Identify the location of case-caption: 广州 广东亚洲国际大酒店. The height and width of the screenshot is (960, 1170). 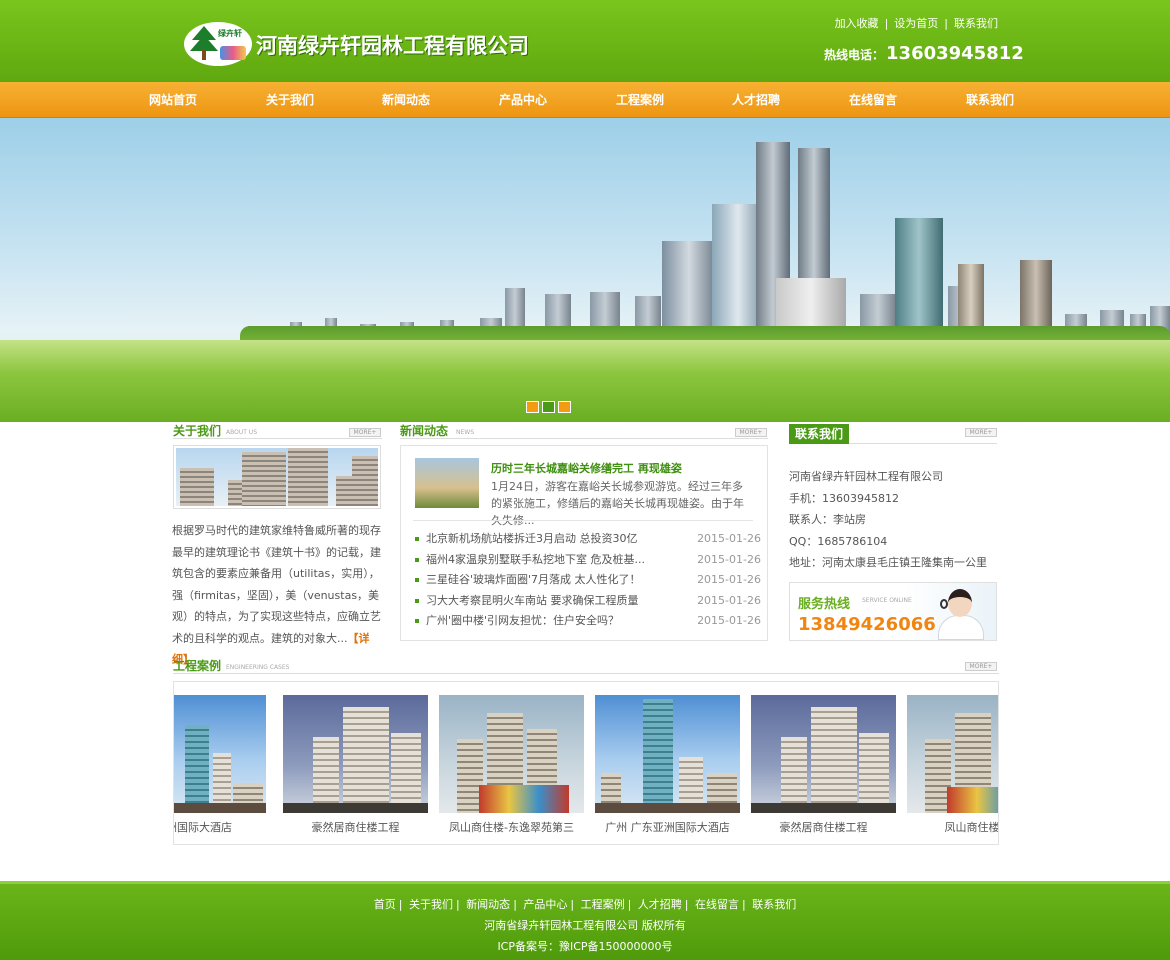
(667, 827).